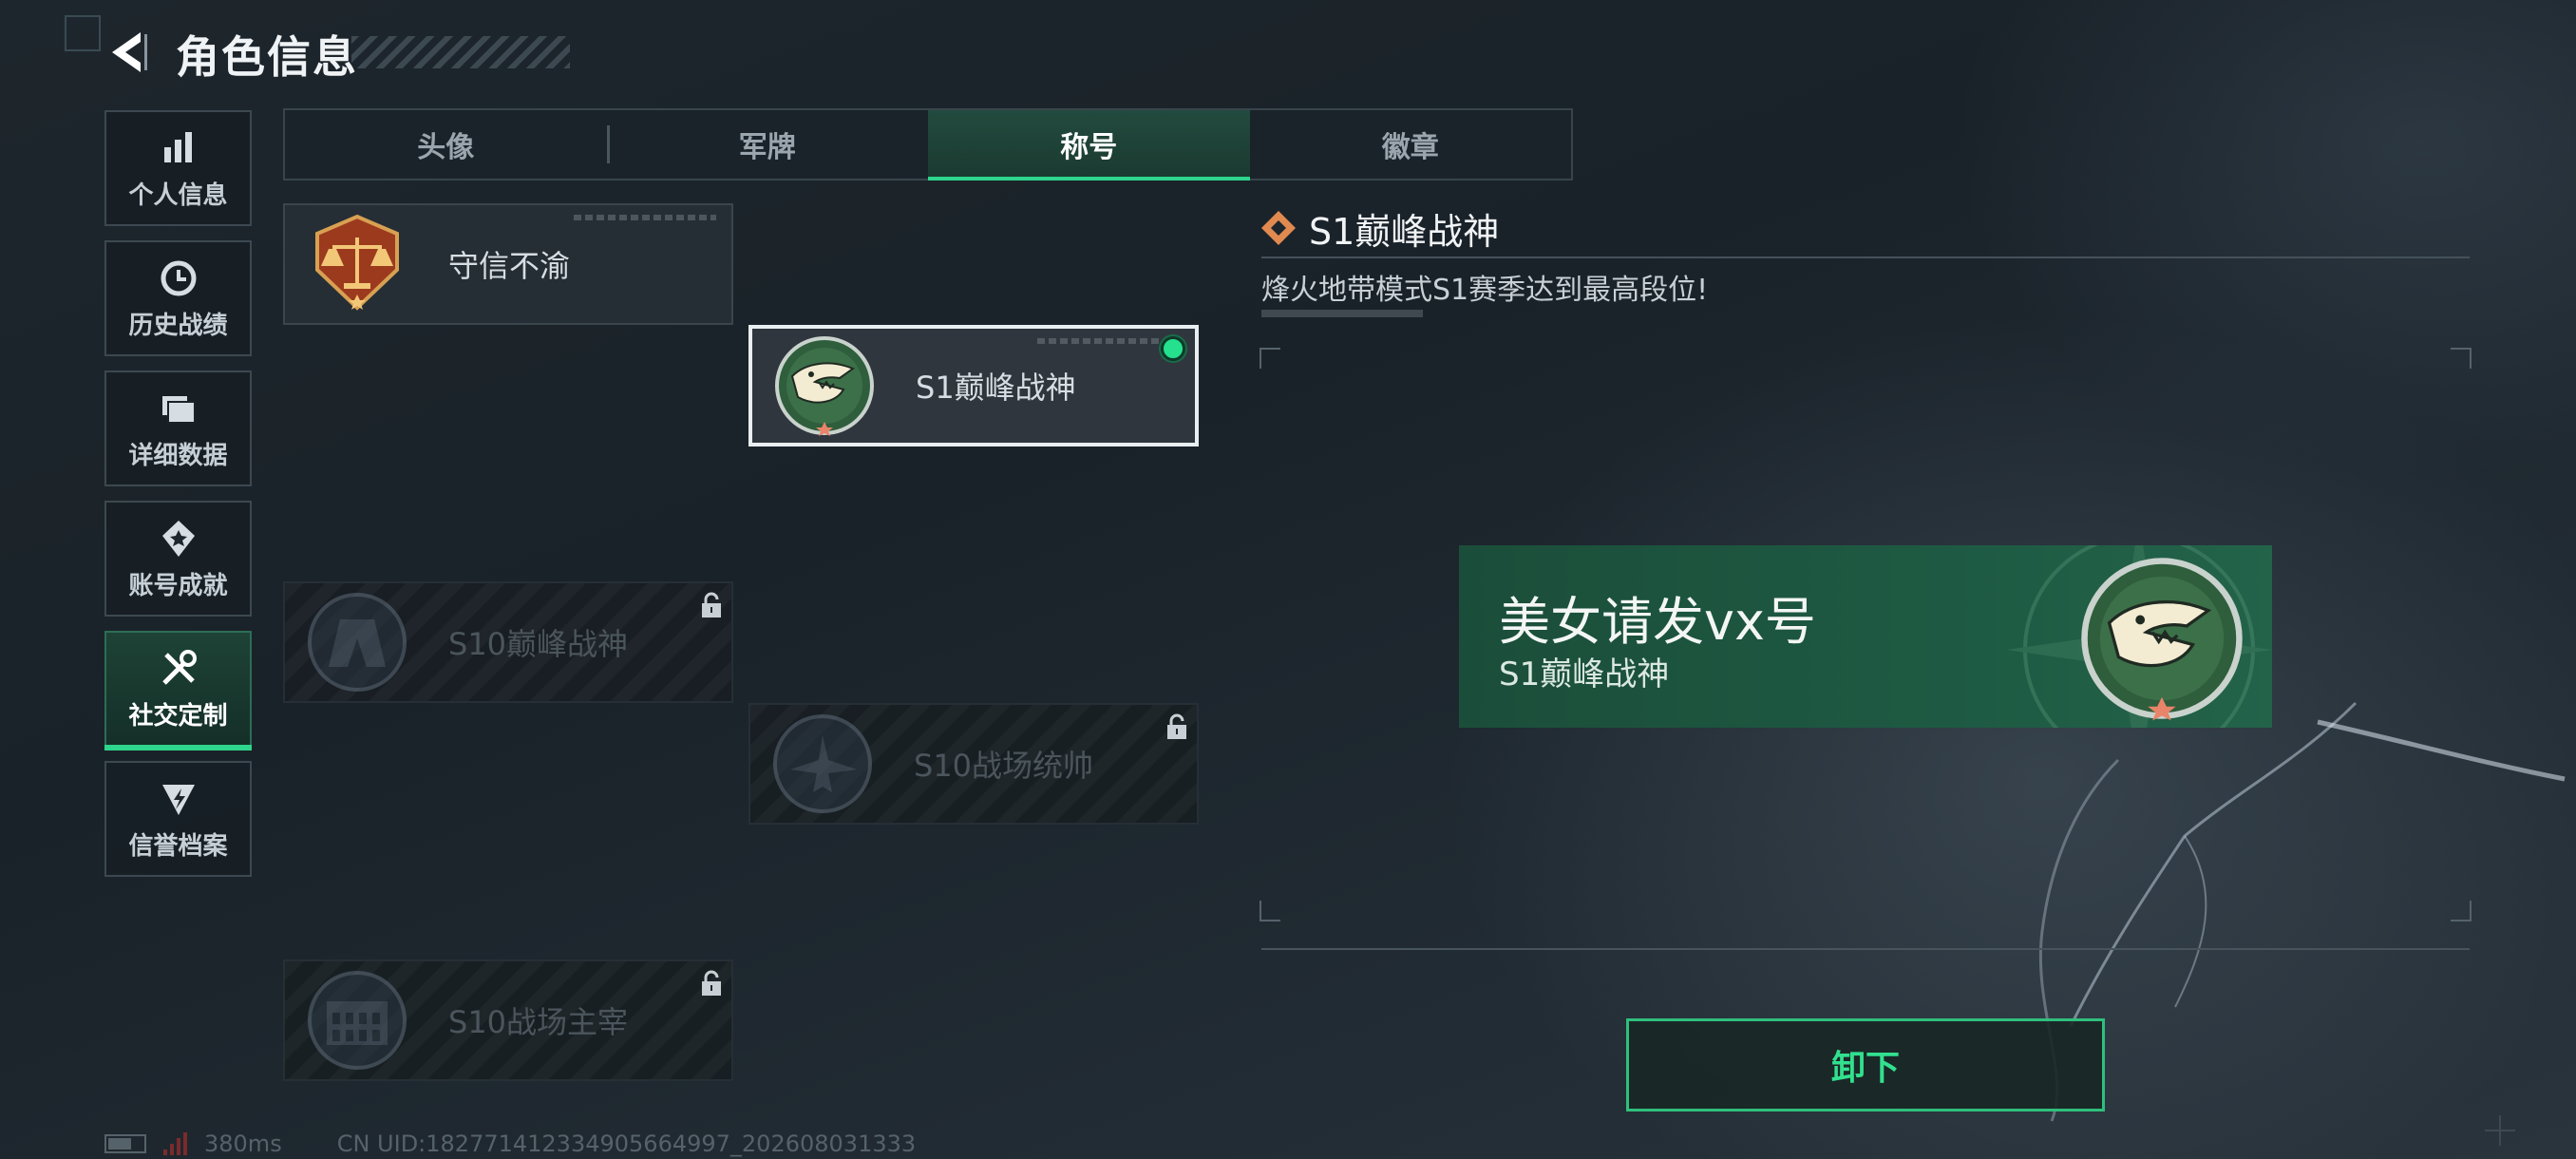 The image size is (2576, 1159). What do you see at coordinates (178, 690) in the screenshot?
I see `nav-item-social-custom: 社交定制` at bounding box center [178, 690].